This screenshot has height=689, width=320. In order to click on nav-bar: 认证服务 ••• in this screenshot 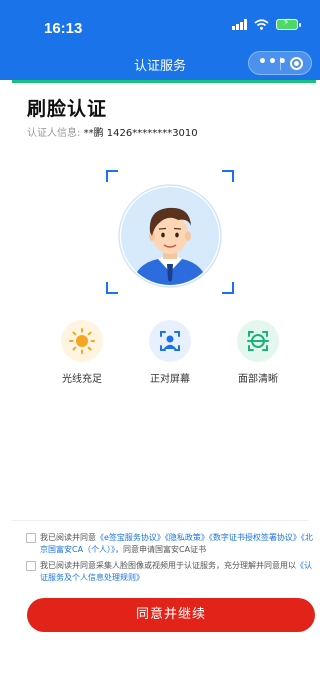, I will do `click(160, 62)`.